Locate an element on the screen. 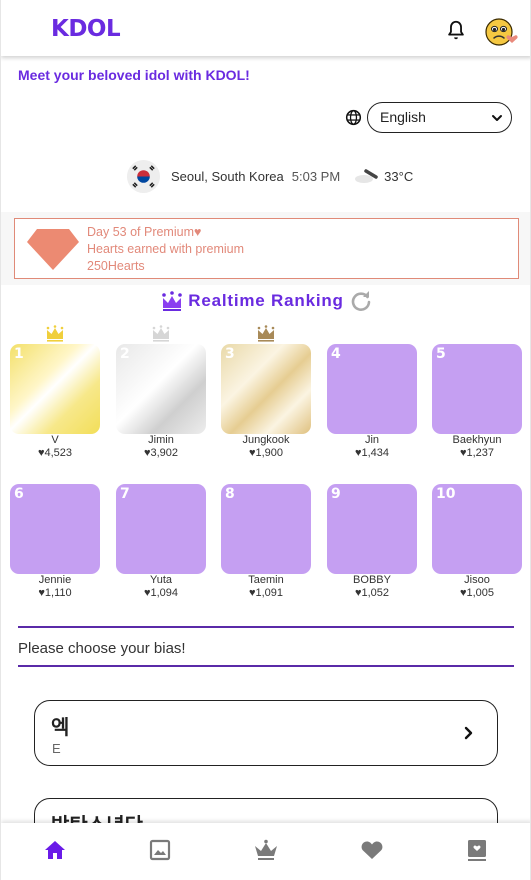  ranking-card: 10 Jisoo ♥1,005 is located at coordinates (477, 544).